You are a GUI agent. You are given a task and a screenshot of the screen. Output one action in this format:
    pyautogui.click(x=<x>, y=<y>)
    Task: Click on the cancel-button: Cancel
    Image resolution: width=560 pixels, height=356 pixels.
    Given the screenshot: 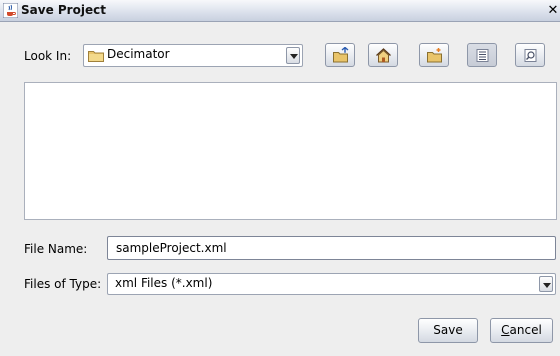 What is the action you would take?
    pyautogui.click(x=521, y=330)
    